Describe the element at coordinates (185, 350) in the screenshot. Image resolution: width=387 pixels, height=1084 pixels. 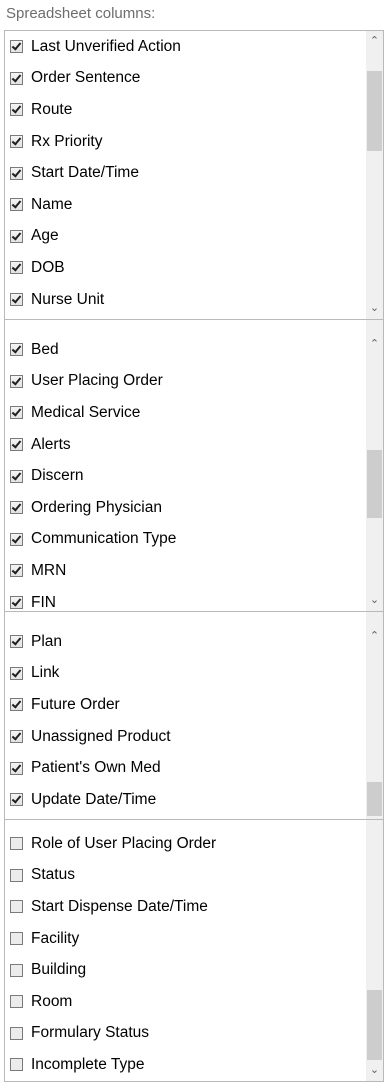
I see `column-option-row: Bed` at that location.